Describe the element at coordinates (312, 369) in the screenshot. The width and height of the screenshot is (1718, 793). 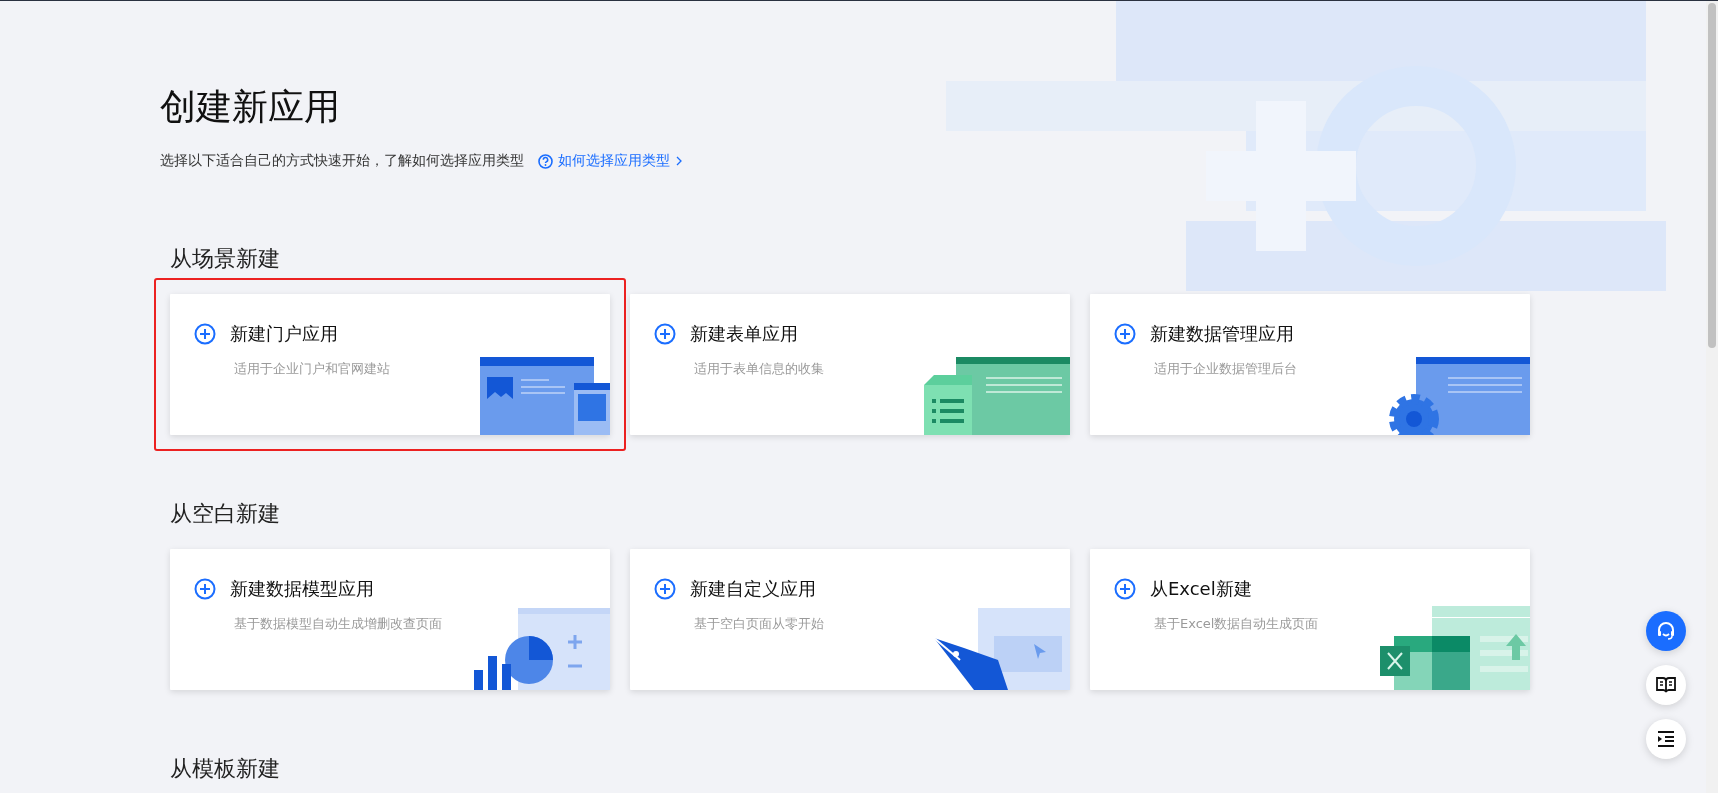
I see `card-description: 适用于企业门户和官网建站` at that location.